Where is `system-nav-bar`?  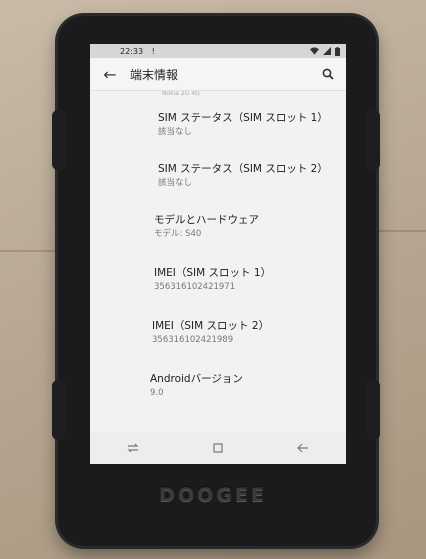 system-nav-bar is located at coordinates (218, 448).